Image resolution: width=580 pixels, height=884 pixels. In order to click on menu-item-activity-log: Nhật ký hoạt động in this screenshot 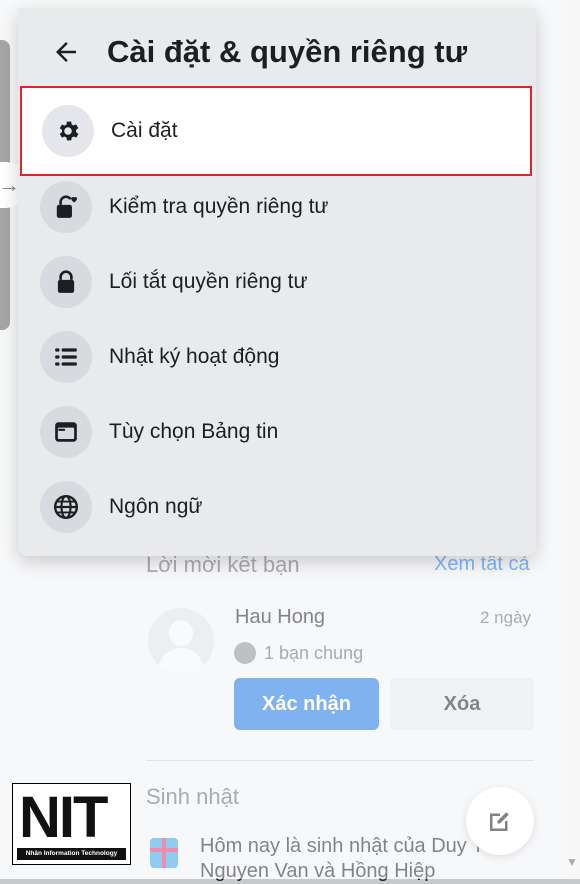, I will do `click(277, 358)`.